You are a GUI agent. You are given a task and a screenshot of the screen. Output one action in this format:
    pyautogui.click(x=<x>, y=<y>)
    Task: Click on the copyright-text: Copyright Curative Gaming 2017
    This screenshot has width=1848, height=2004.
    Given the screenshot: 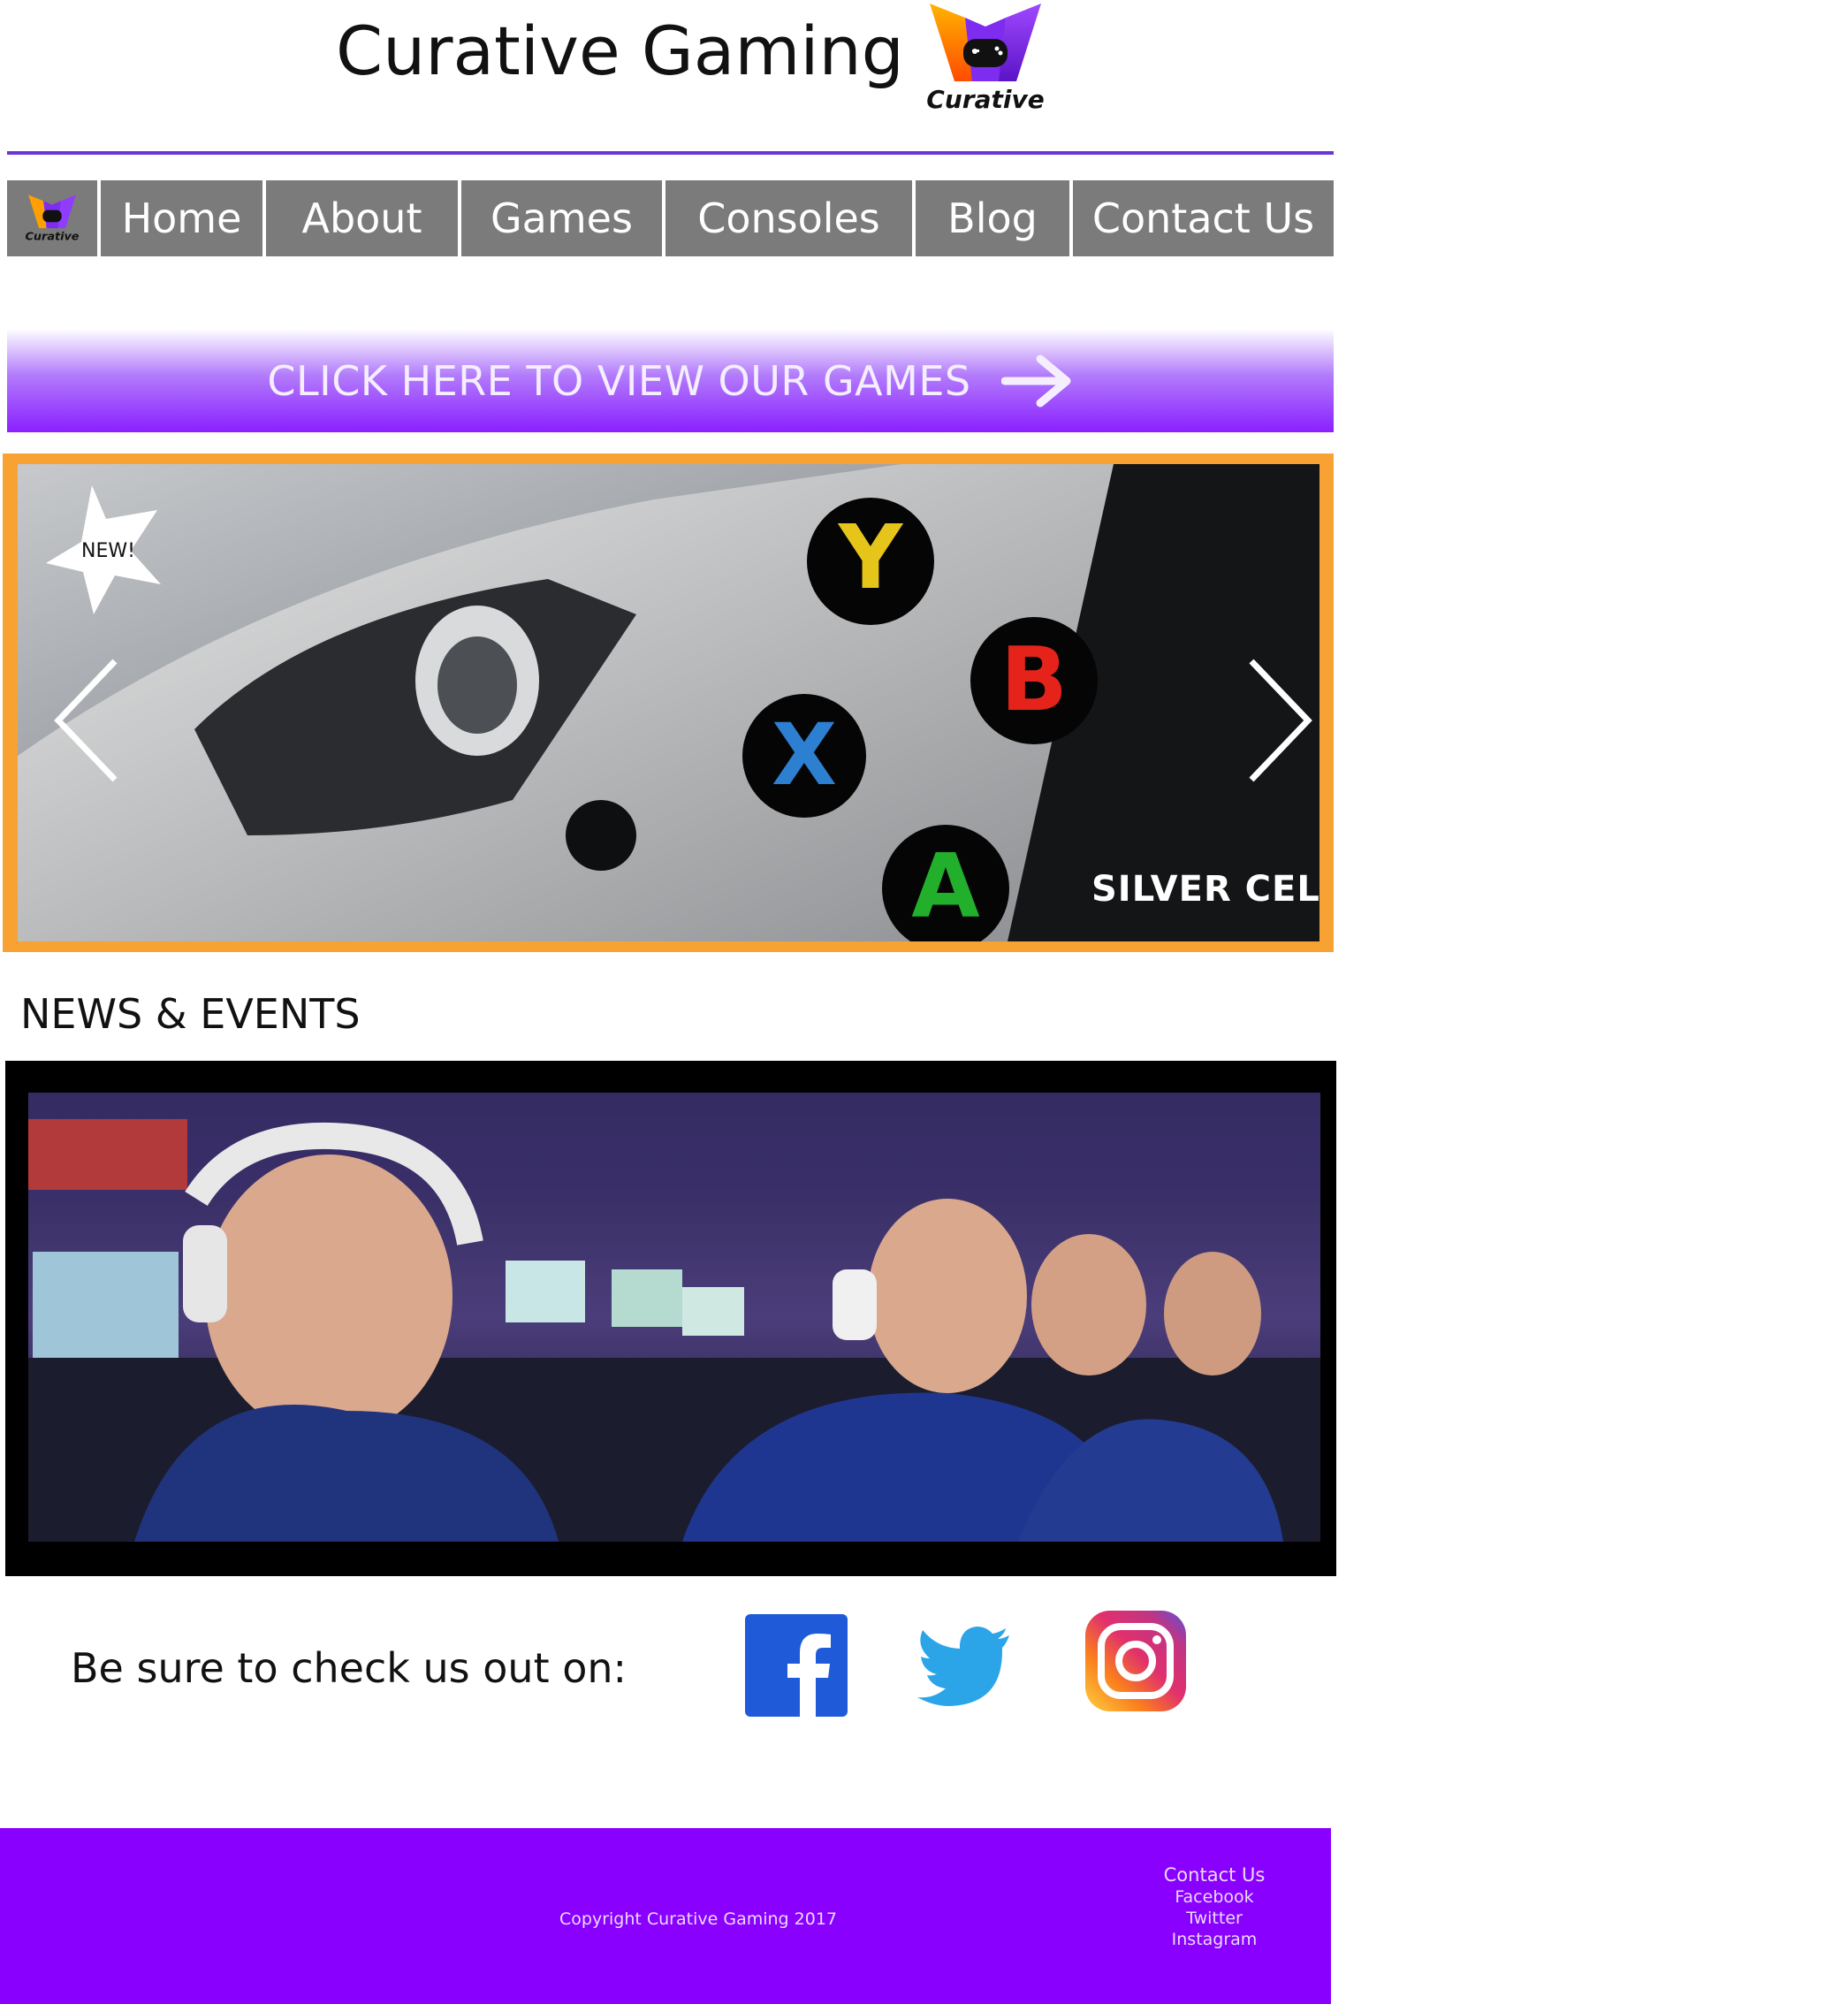 What is the action you would take?
    pyautogui.click(x=698, y=1919)
    